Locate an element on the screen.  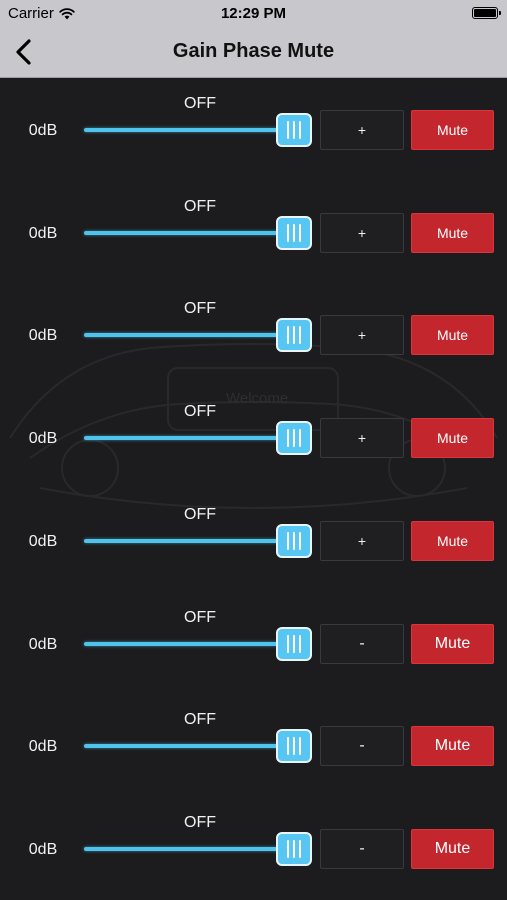
navigation-bar: Gain Phase Mute is located at coordinates (253, 53).